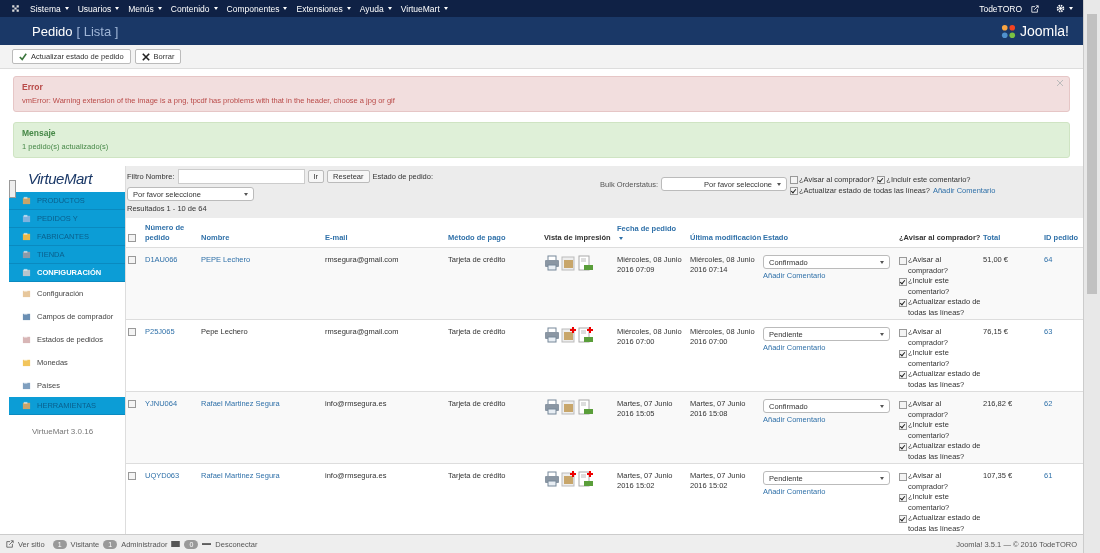 This screenshot has width=1100, height=553. Describe the element at coordinates (98, 8) in the screenshot. I see `menu-item: Usuarios` at that location.